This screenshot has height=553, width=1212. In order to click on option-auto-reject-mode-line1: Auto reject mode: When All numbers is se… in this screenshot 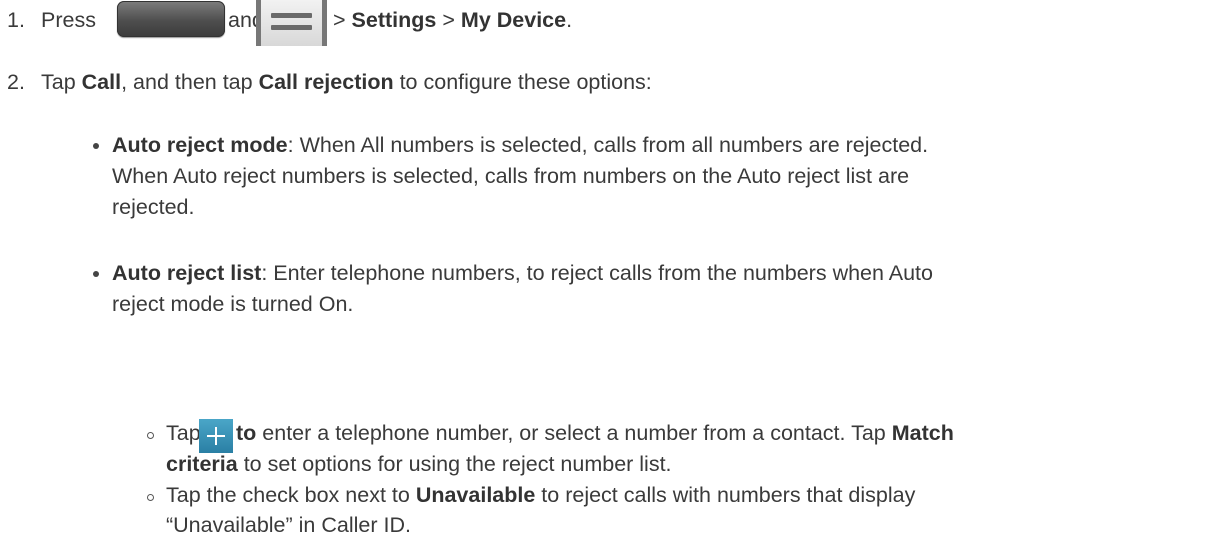, I will do `click(520, 145)`.